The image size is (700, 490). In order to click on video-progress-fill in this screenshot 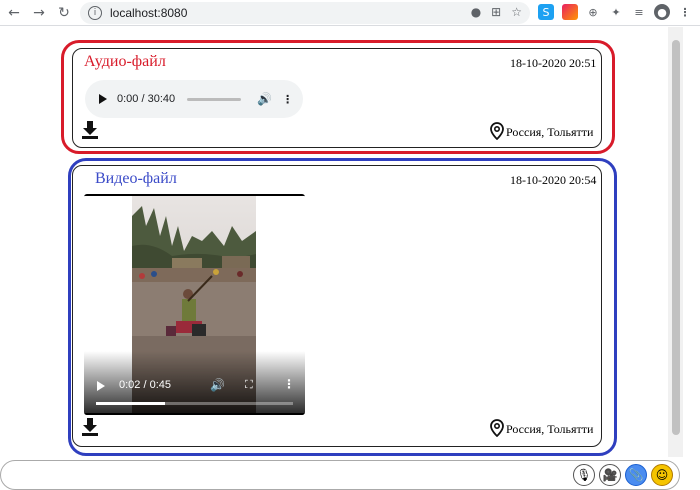, I will do `click(130, 403)`.